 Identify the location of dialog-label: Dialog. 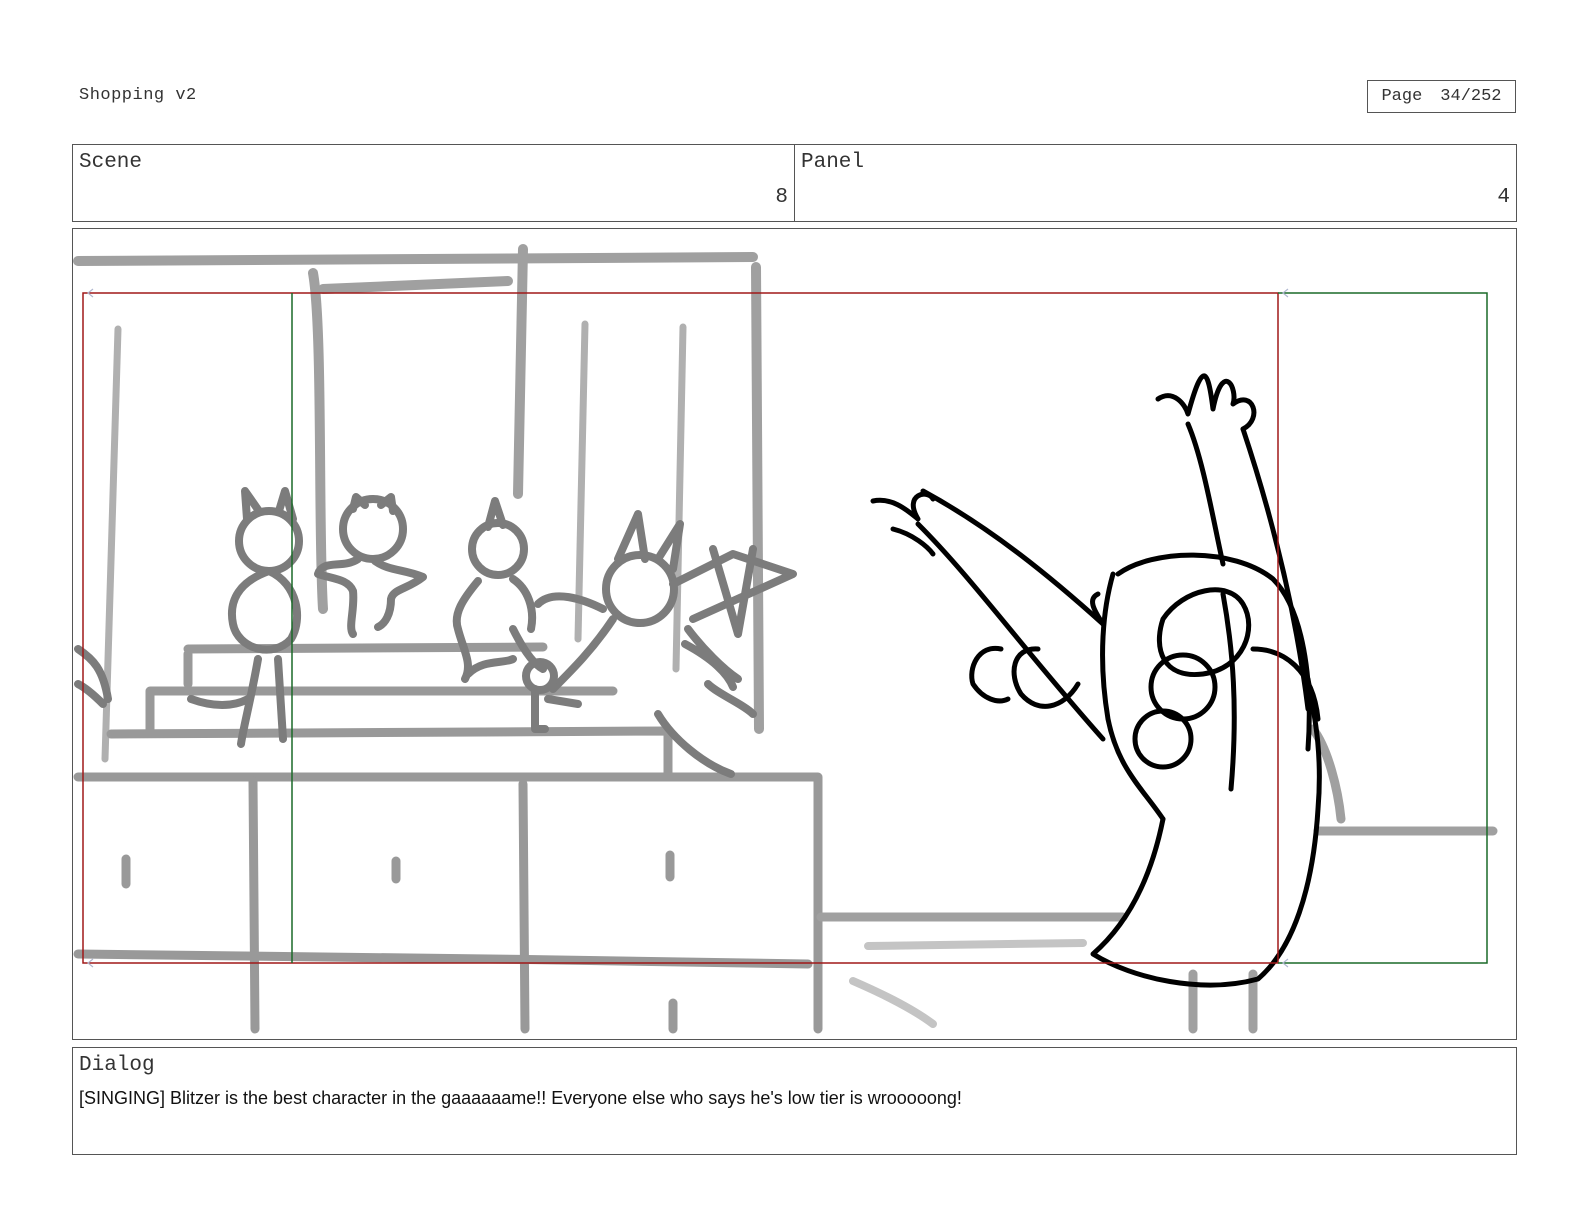
(117, 1065).